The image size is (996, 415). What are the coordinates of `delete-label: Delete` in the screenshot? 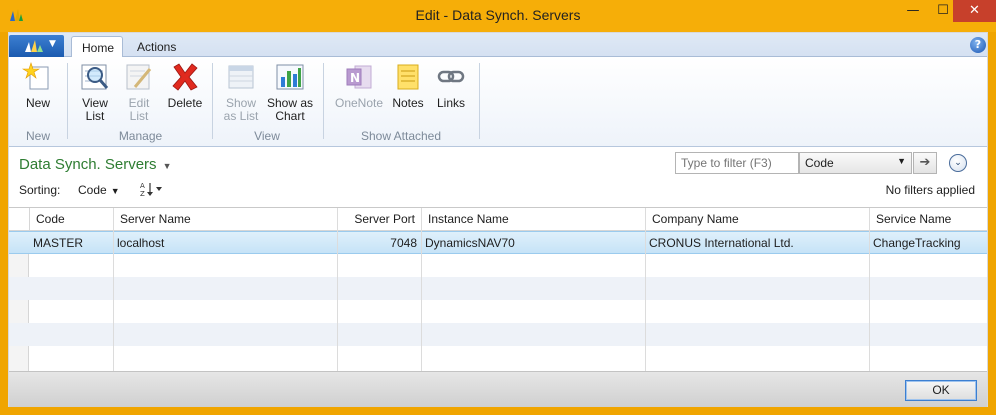 It's located at (185, 103).